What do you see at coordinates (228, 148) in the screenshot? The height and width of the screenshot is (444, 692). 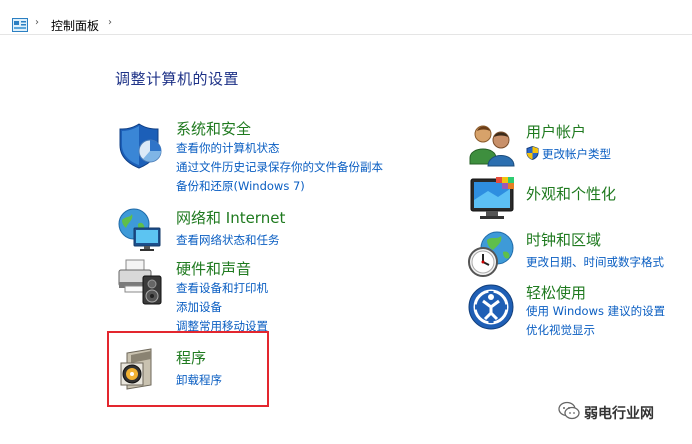 I see `link-view-computer-status: 查看你的计算机状态` at bounding box center [228, 148].